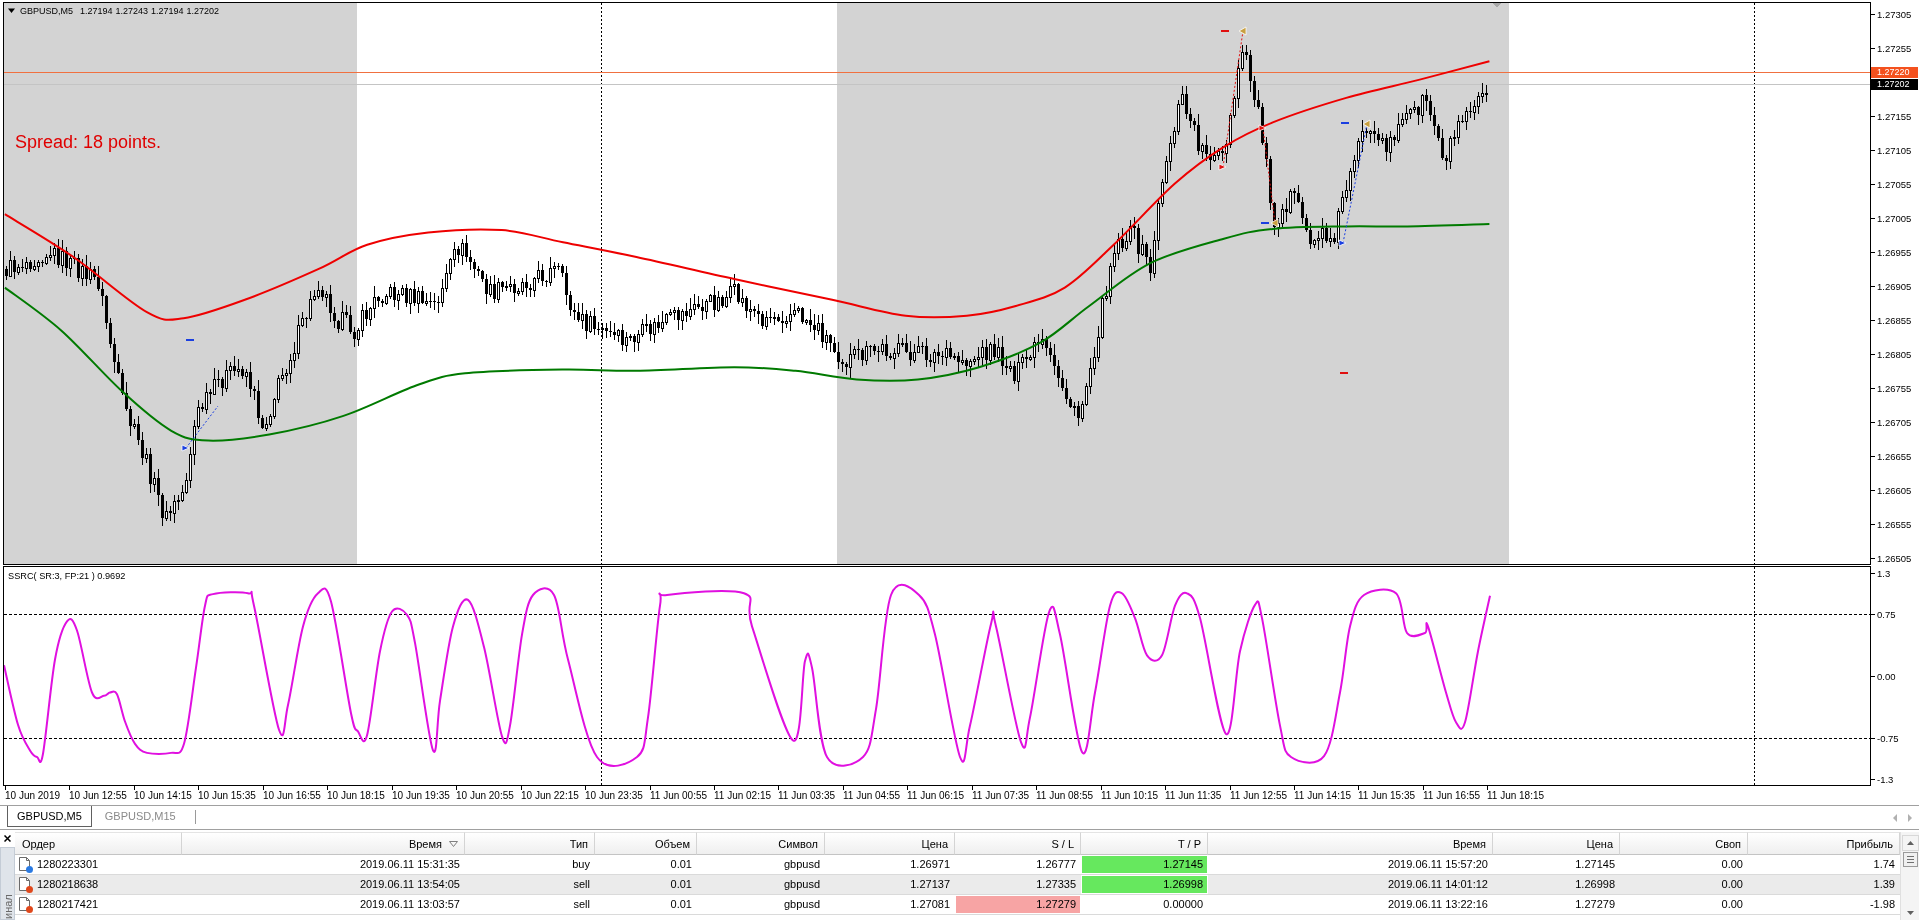 This screenshot has width=1919, height=920. Describe the element at coordinates (1894, 286) in the screenshot. I see `price-axis-label: 1.26905` at that location.